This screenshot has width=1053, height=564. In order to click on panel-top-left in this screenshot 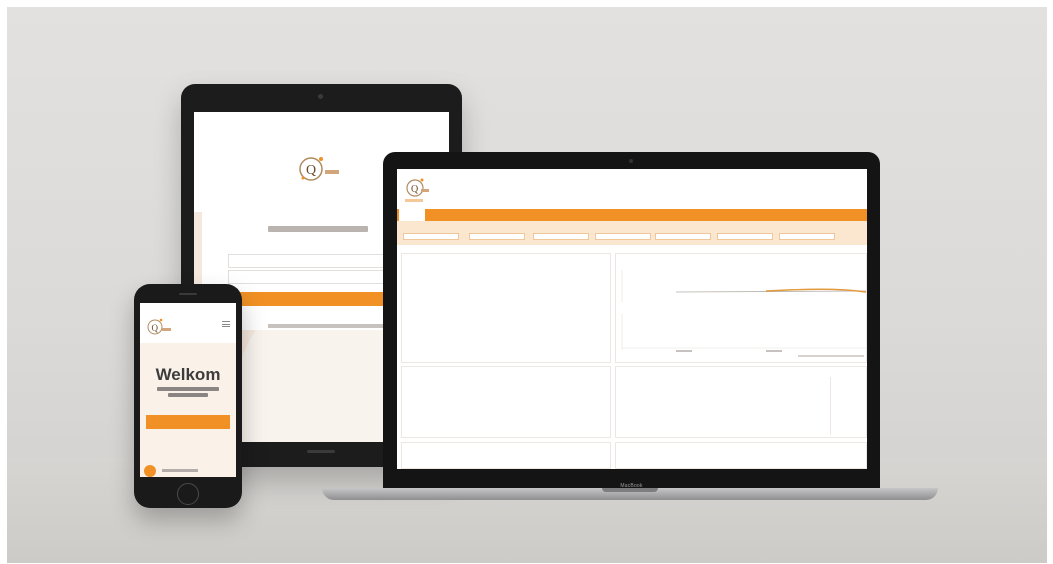, I will do `click(506, 308)`.